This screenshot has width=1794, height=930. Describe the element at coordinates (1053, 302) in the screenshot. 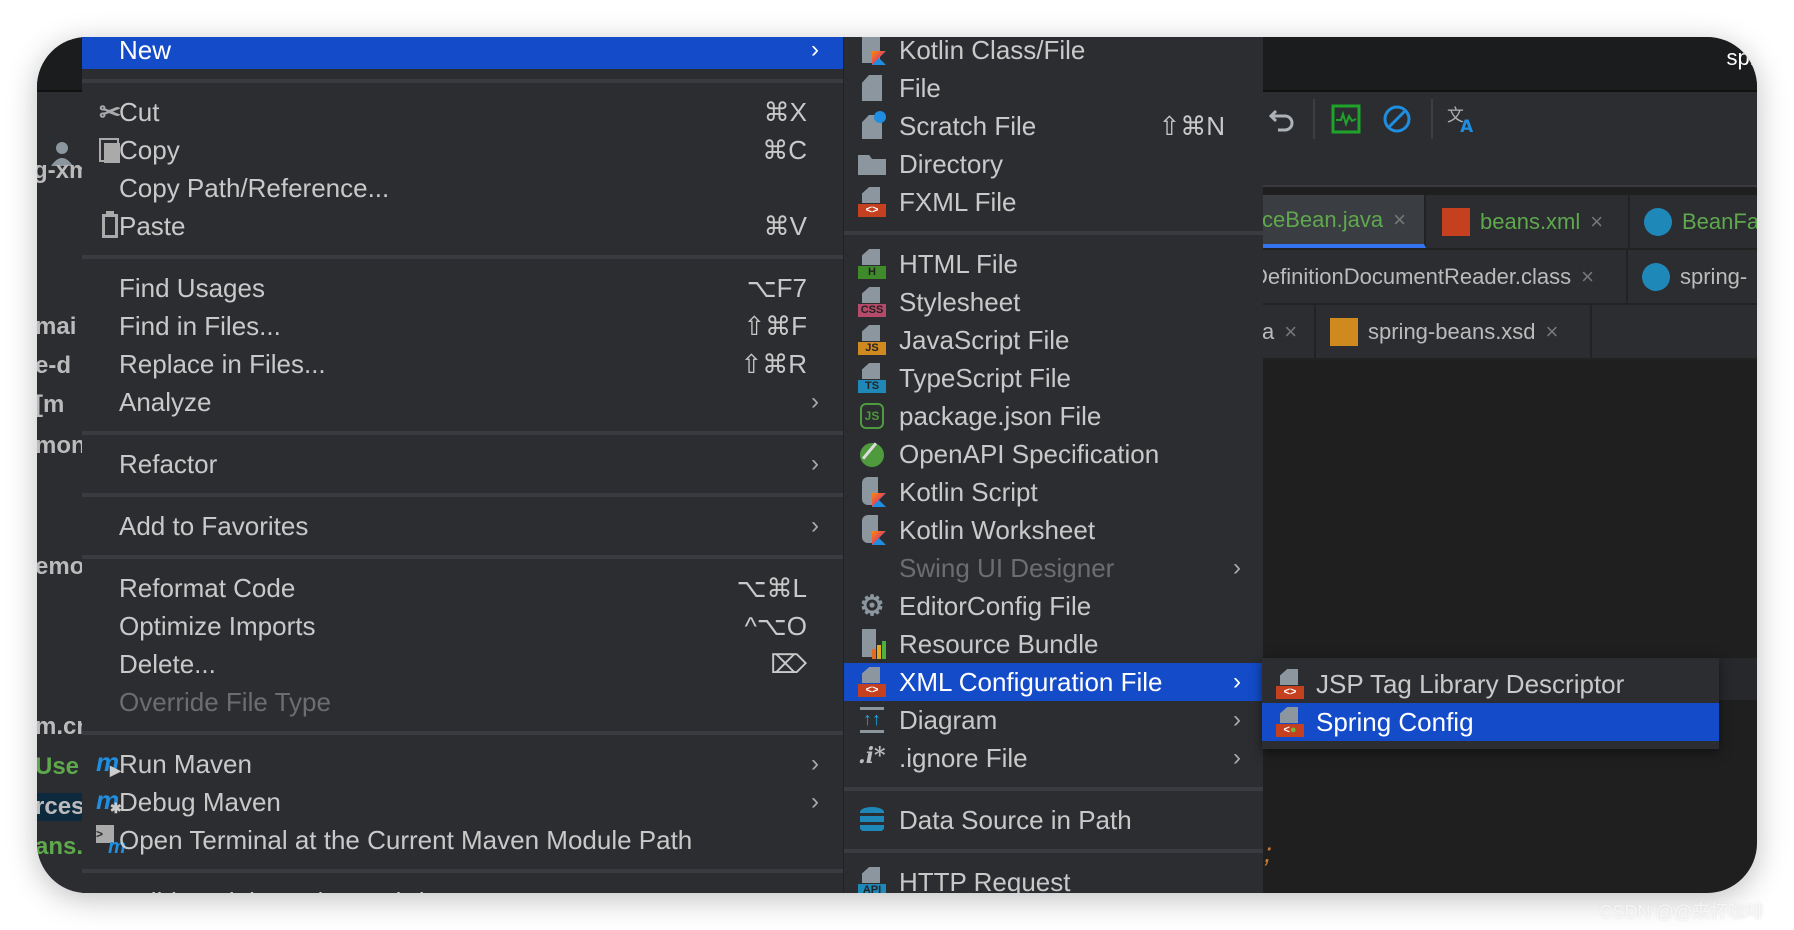

I see `menu-item-stylesheet: CSS Stylesheet` at that location.